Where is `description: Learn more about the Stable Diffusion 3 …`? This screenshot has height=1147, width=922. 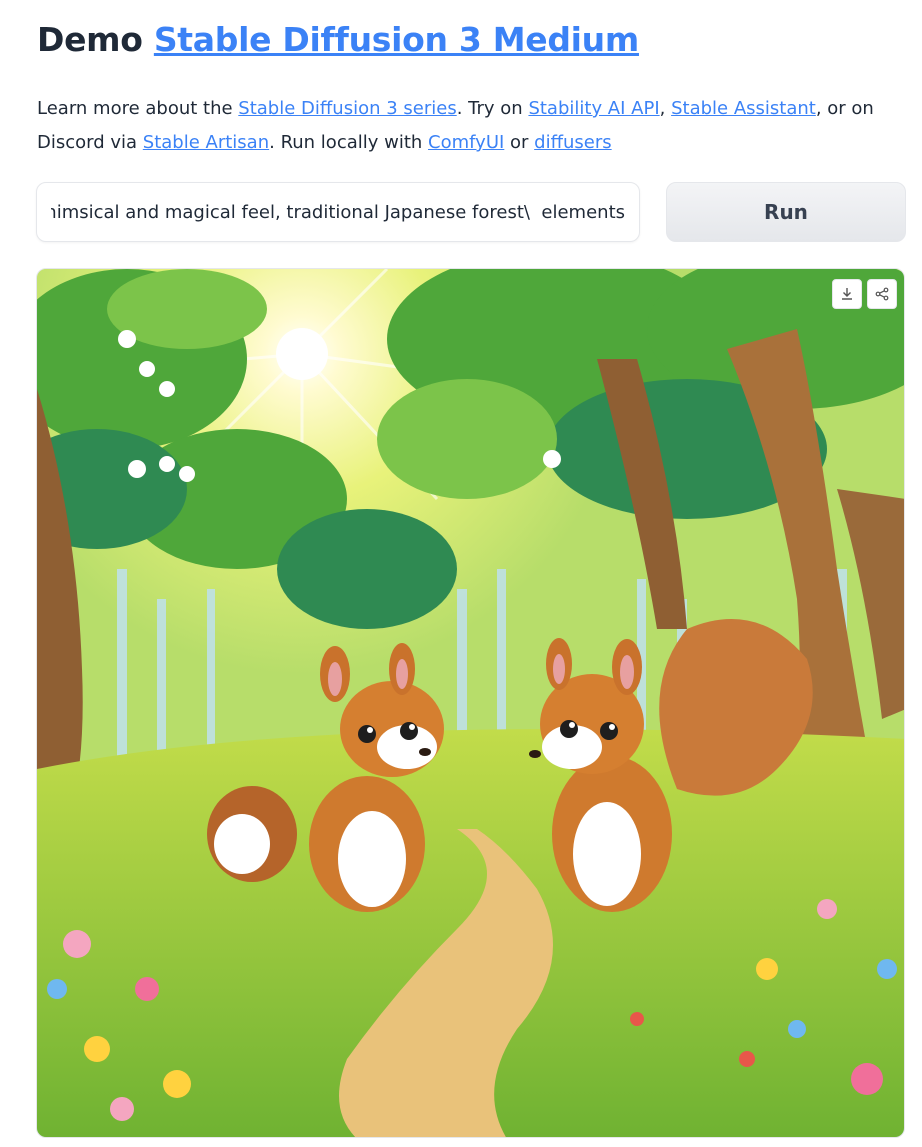 description: Learn more about the Stable Diffusion 3 … is located at coordinates (477, 126).